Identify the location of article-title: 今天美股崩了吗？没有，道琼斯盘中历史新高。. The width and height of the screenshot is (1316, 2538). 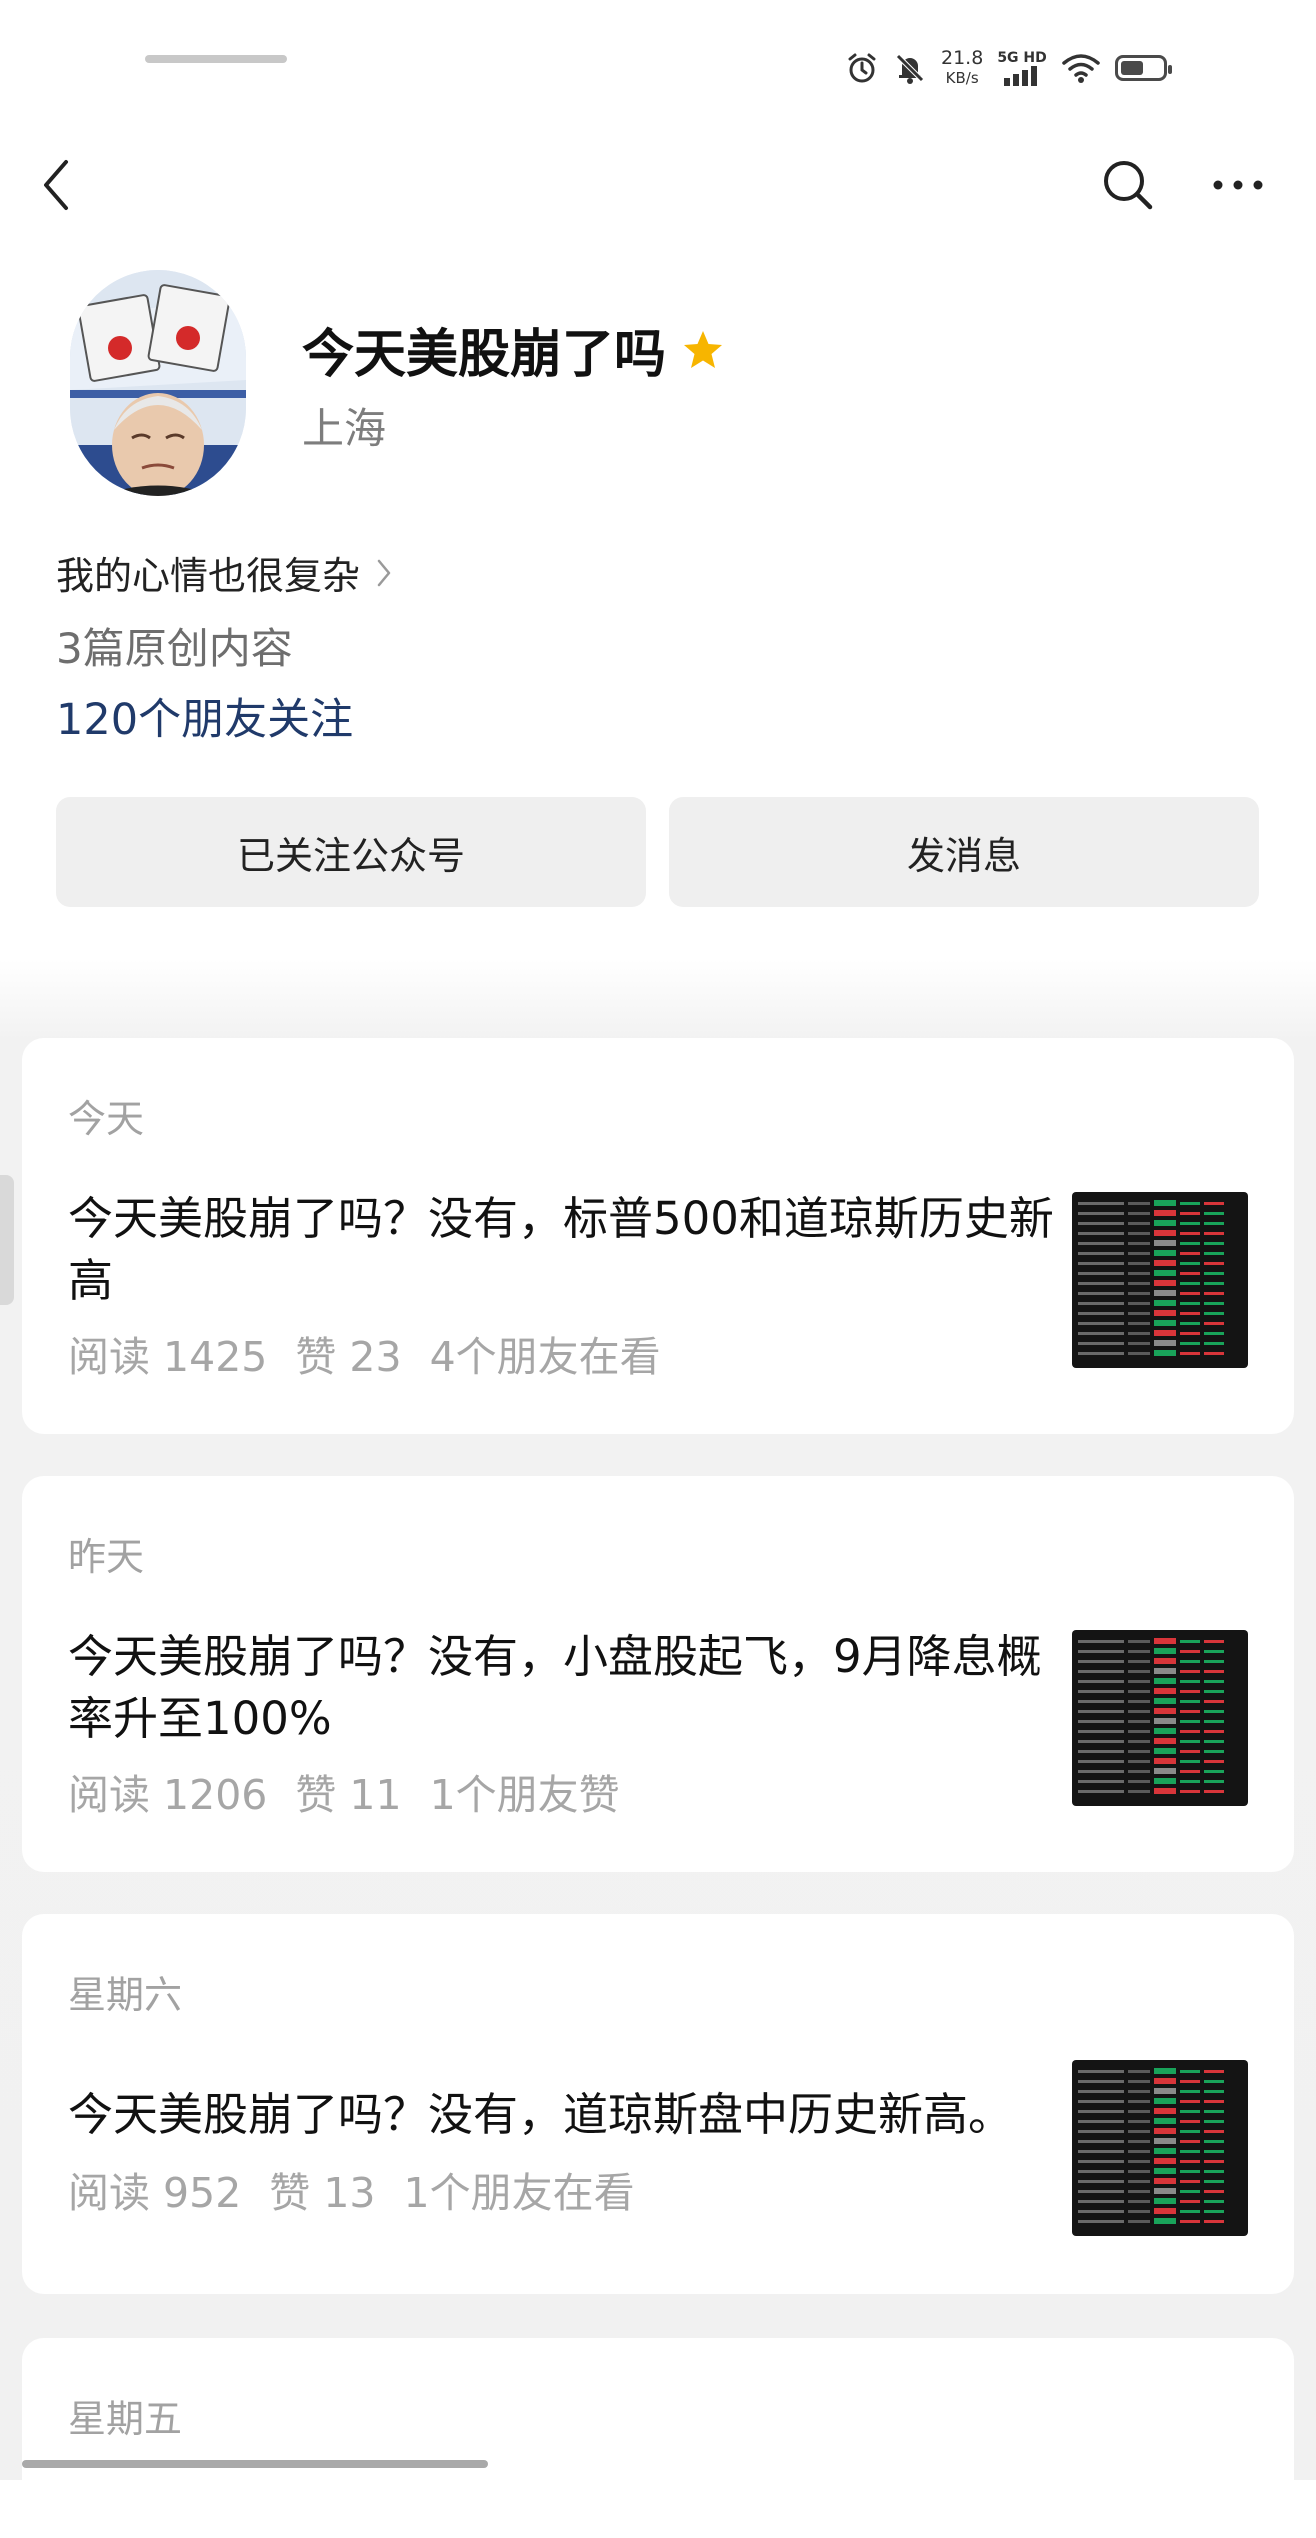
(563, 2115).